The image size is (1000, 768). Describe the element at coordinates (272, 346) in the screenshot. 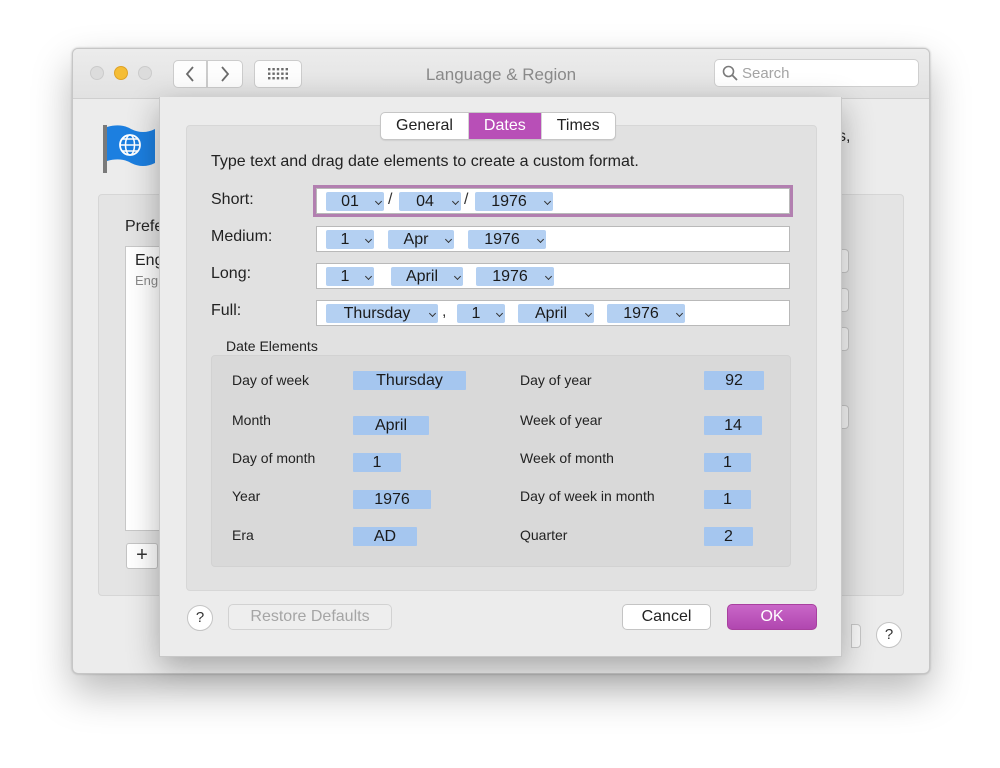

I see `date-elements-title: Date Elements` at that location.